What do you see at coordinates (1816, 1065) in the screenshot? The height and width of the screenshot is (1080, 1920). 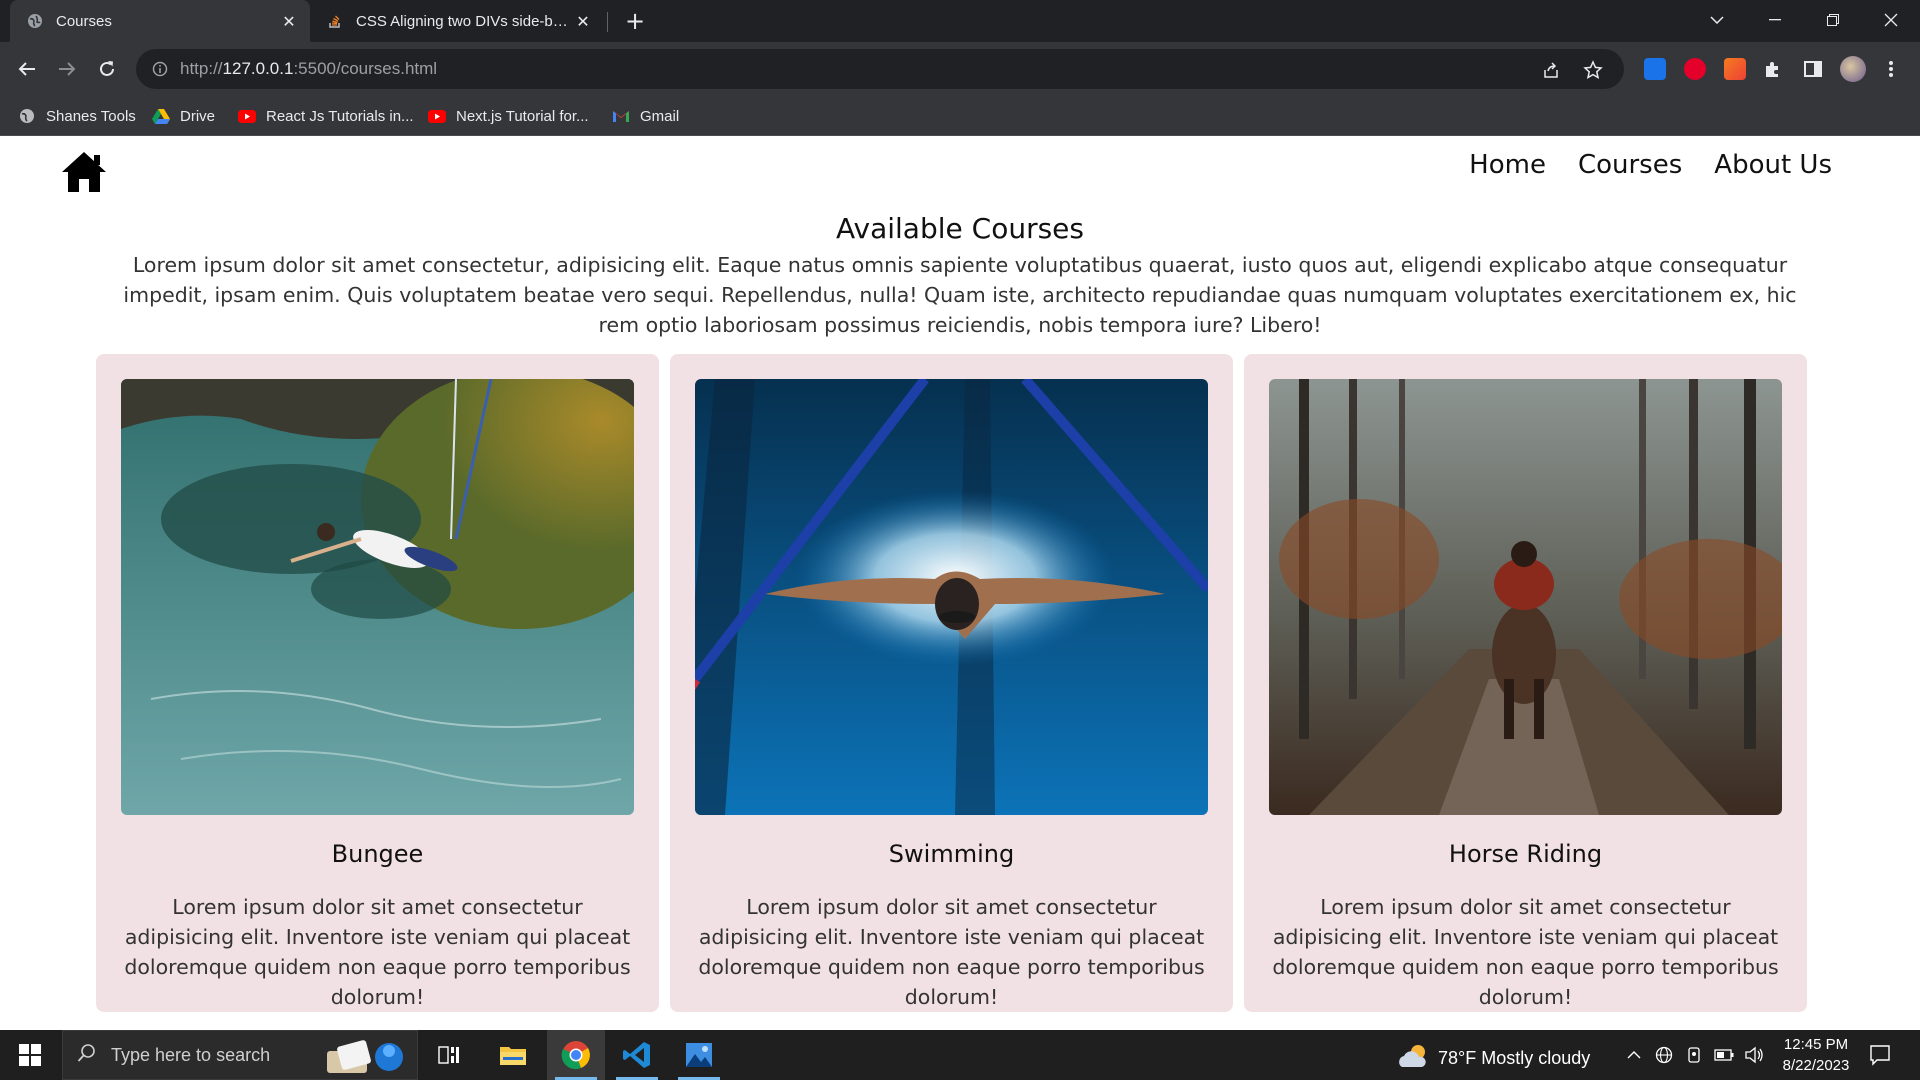 I see `clock-date: 8/22/2023` at bounding box center [1816, 1065].